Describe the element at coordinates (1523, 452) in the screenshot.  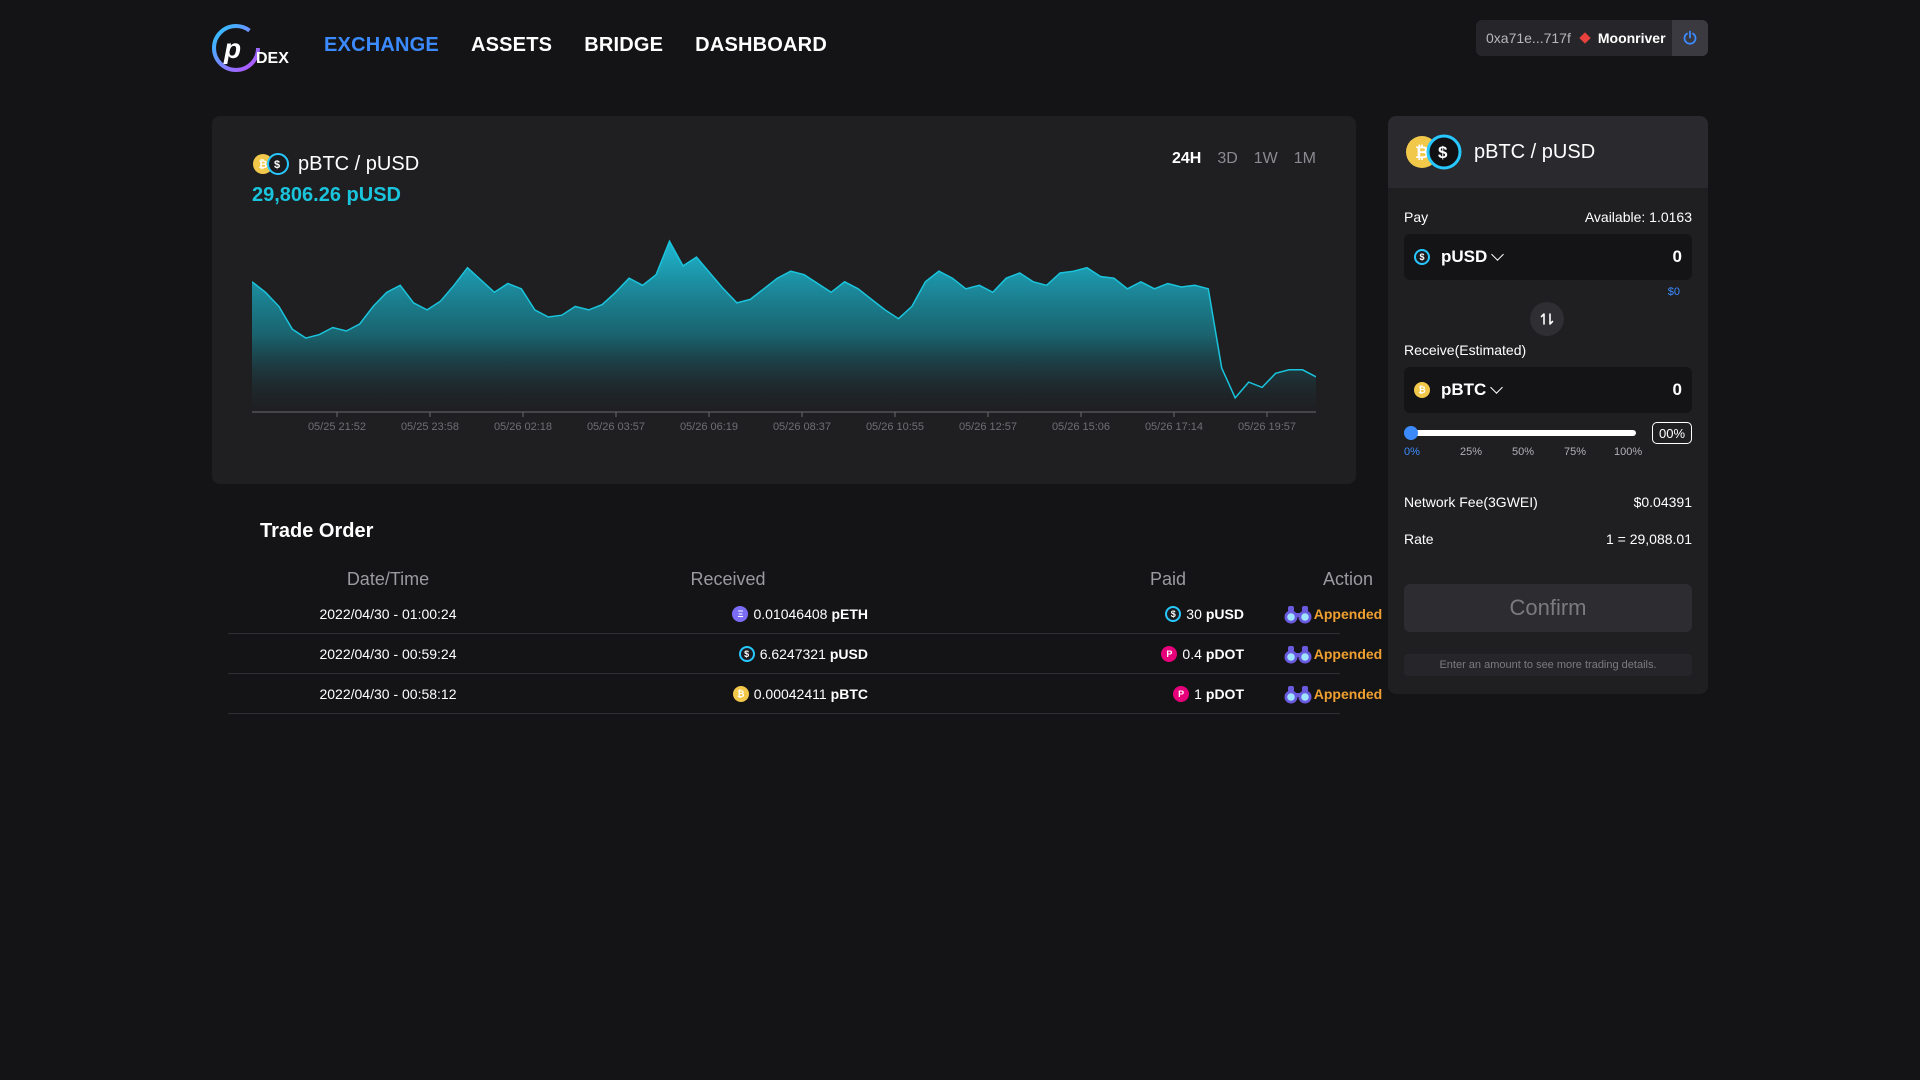
I see `slider-tick-50: 50%` at that location.